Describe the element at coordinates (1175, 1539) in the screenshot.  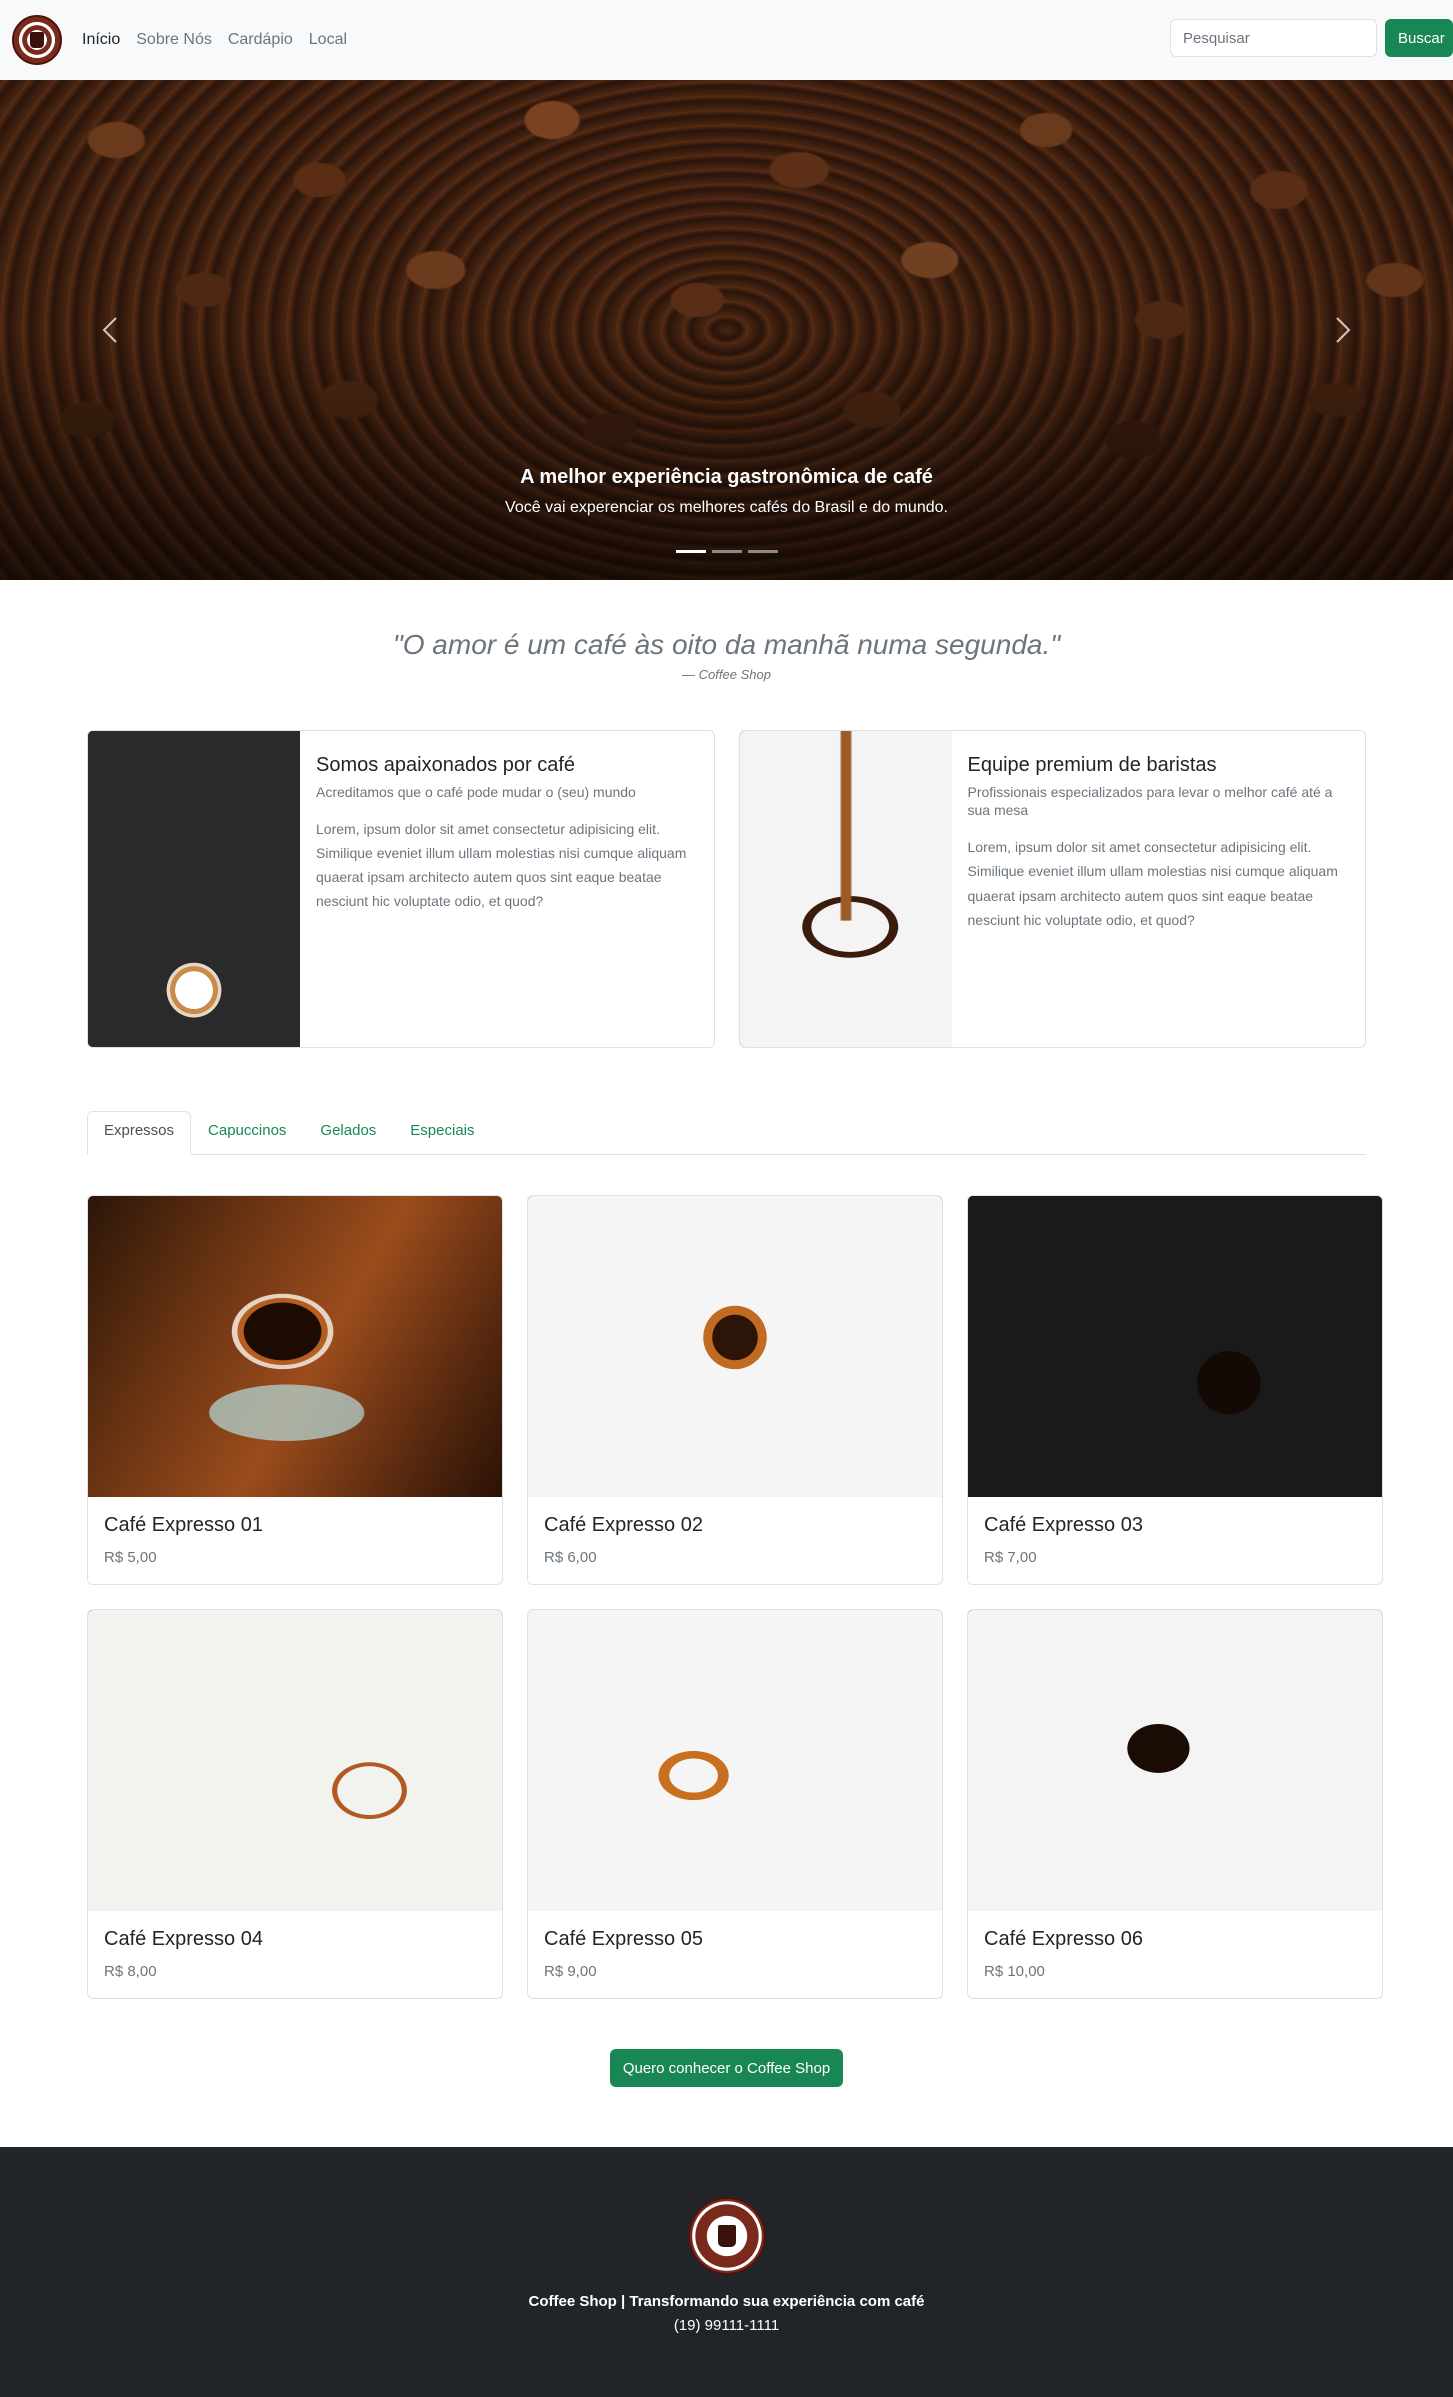
I see `product-body: Café Expresso 03 R$ 7,00` at that location.